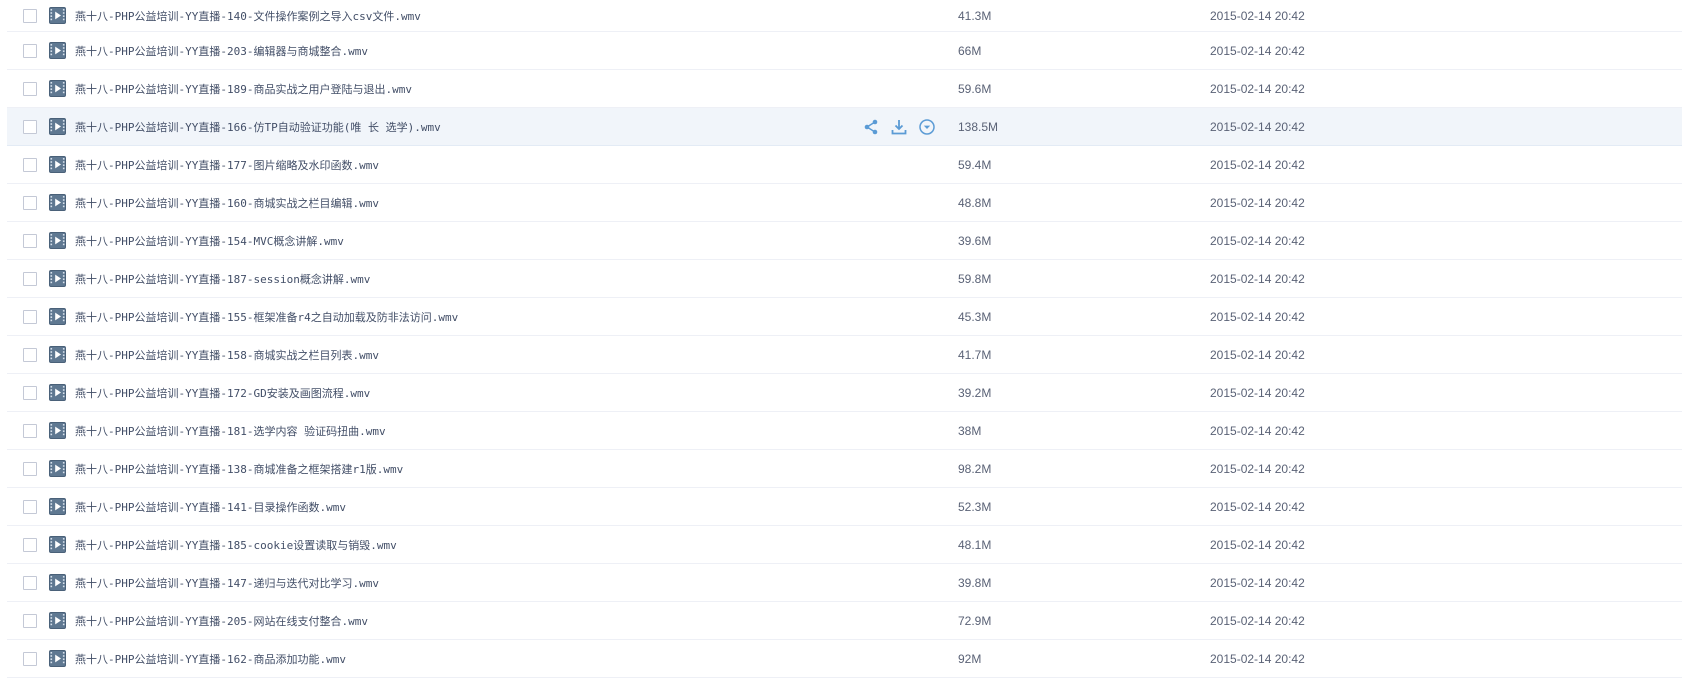  What do you see at coordinates (844, 16) in the screenshot?
I see `file-row: 燕十八-PHP公益培训-YY直播-140-文件操作案例之导入csv文件.wmv` at bounding box center [844, 16].